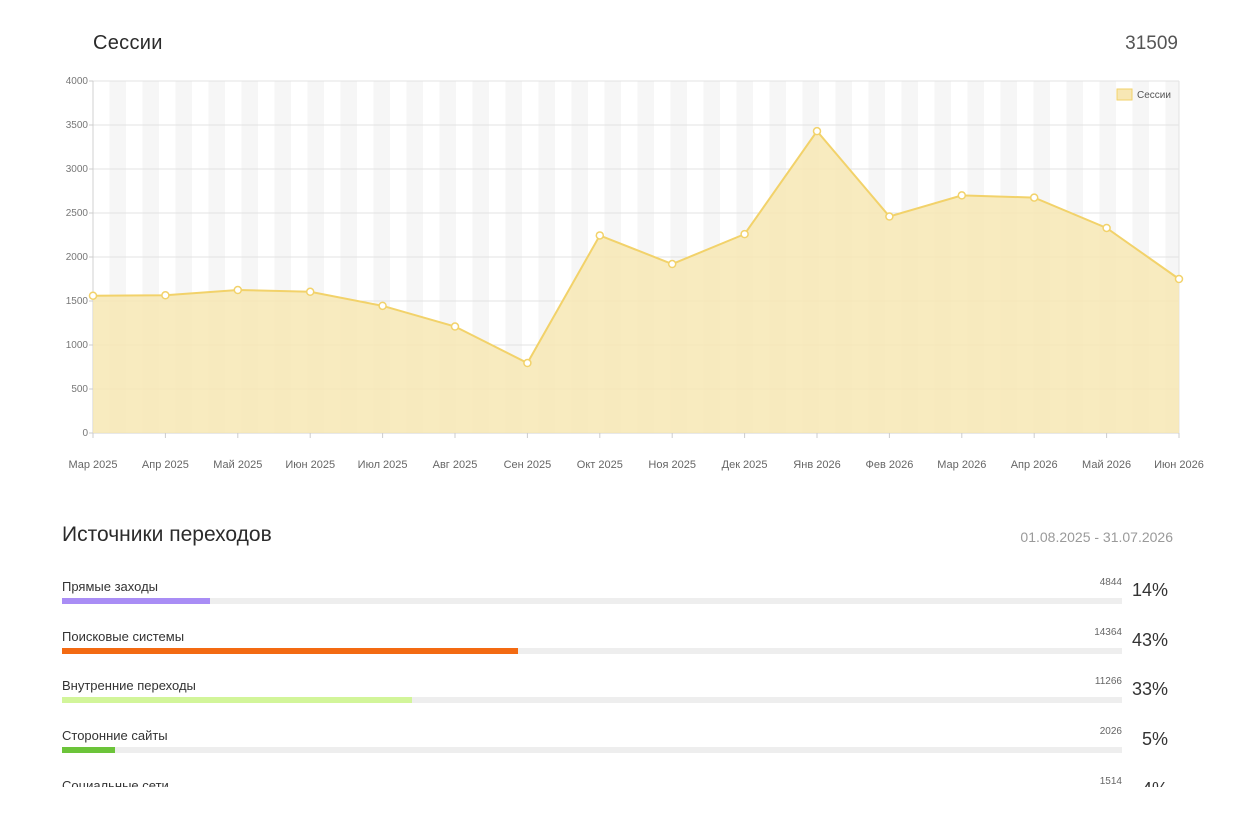  What do you see at coordinates (1110, 732) in the screenshot?
I see `source-count: 2026` at bounding box center [1110, 732].